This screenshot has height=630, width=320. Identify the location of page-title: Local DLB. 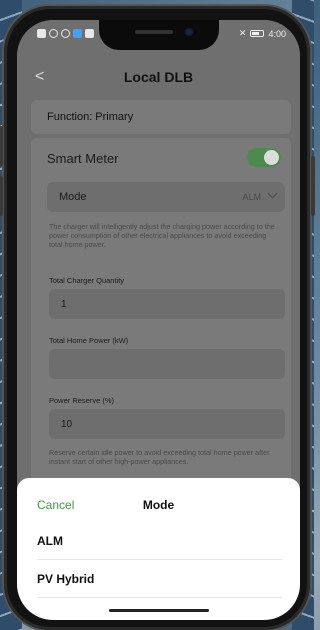
(158, 77).